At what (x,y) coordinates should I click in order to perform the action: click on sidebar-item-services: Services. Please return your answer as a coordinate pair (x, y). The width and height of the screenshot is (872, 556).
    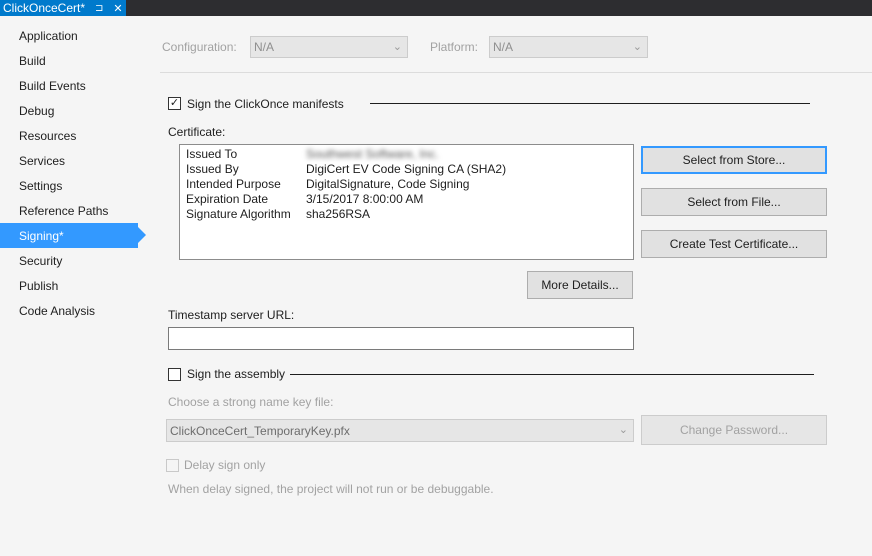
    Looking at the image, I should click on (69, 160).